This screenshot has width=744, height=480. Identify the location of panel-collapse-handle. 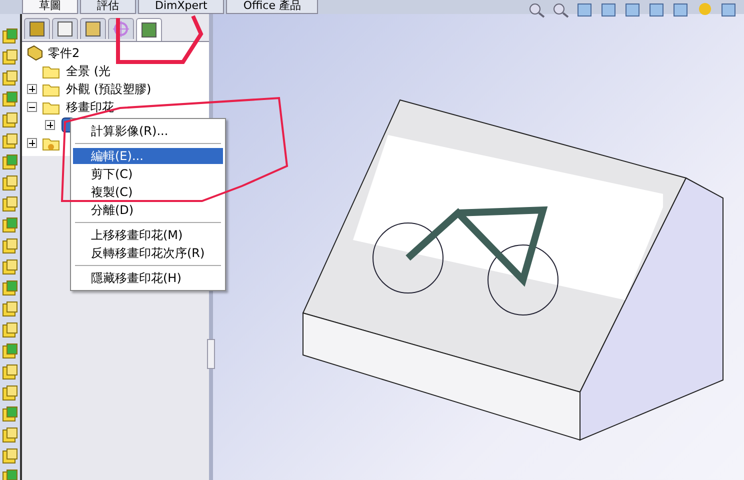
(211, 354).